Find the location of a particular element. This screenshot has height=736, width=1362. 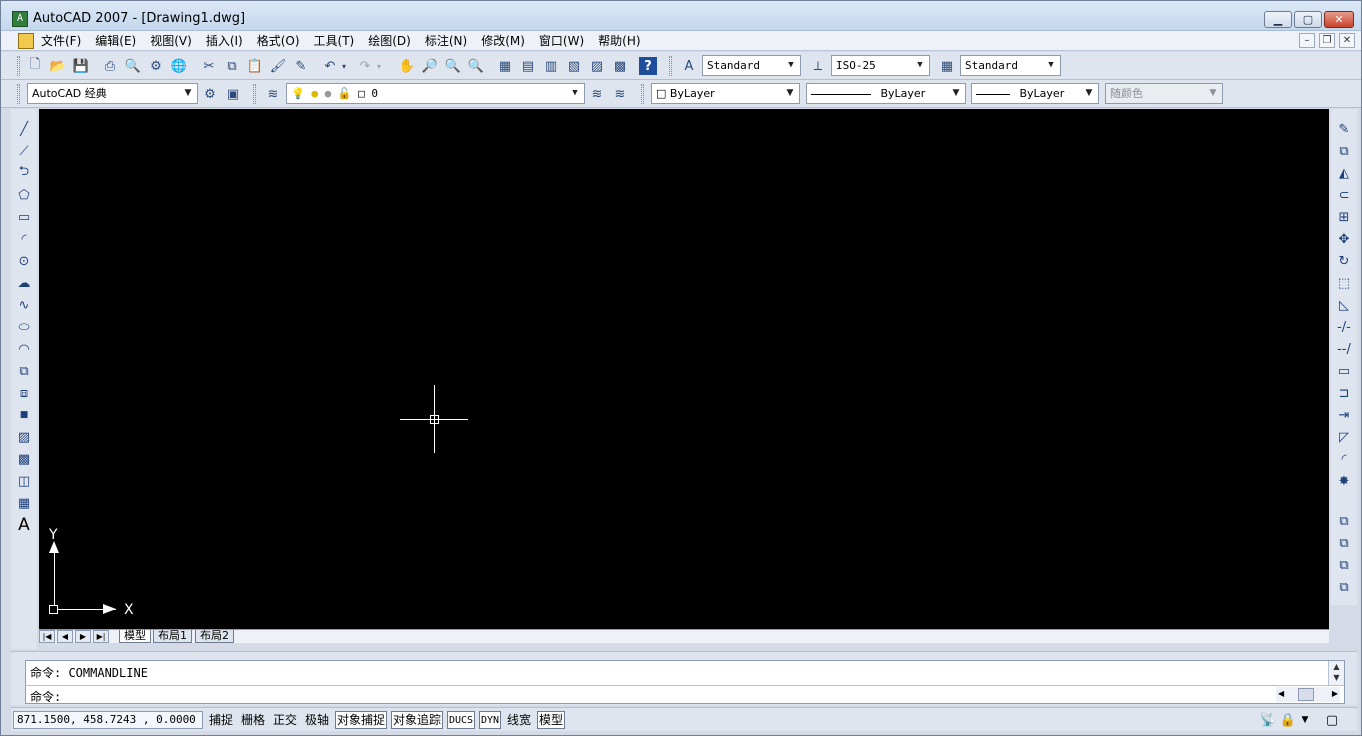

redo-dropdown-icon: ▾ is located at coordinates (379, 66).